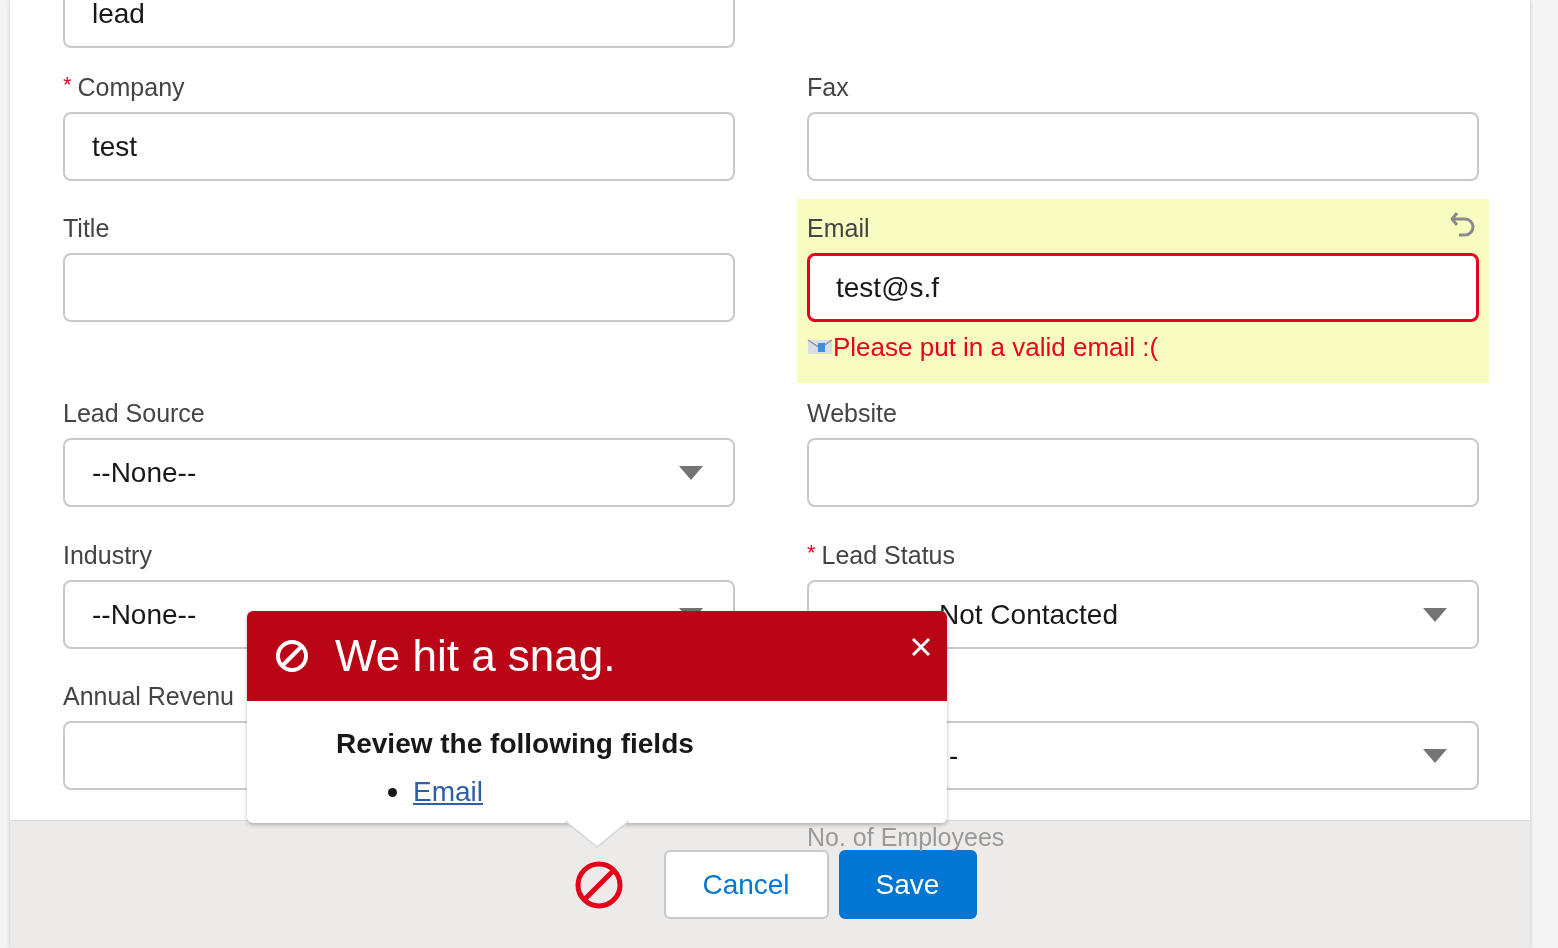 Image resolution: width=1558 pixels, height=948 pixels. I want to click on popover-heading: Review the following fields, so click(515, 744).